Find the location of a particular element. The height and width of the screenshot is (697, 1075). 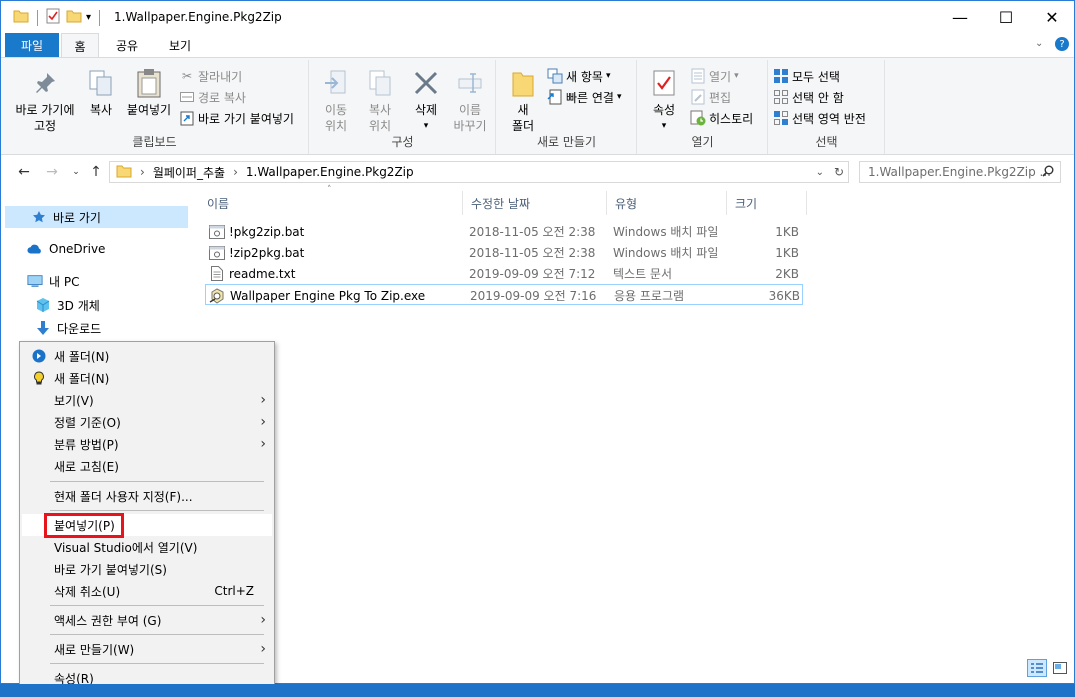

rename-button: 이름 바꾸기 is located at coordinates (470, 101).